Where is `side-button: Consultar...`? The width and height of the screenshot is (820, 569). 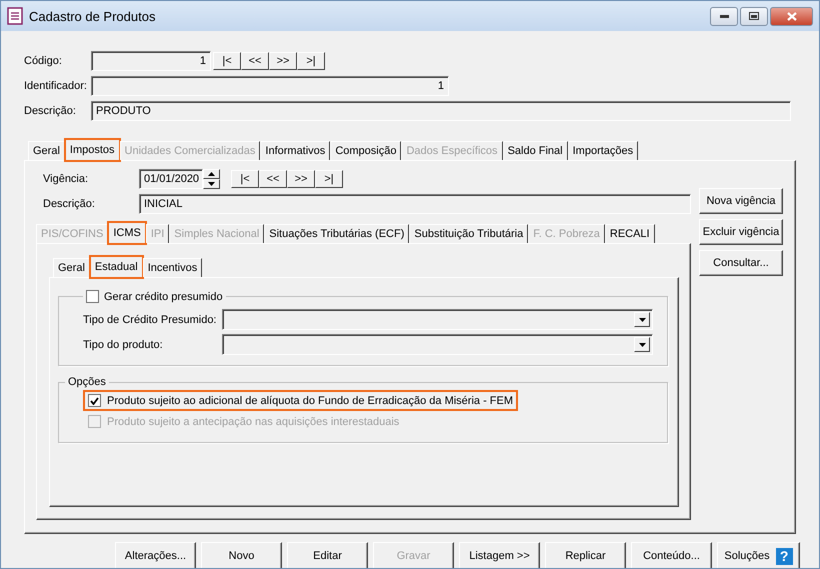
side-button: Consultar... is located at coordinates (741, 263).